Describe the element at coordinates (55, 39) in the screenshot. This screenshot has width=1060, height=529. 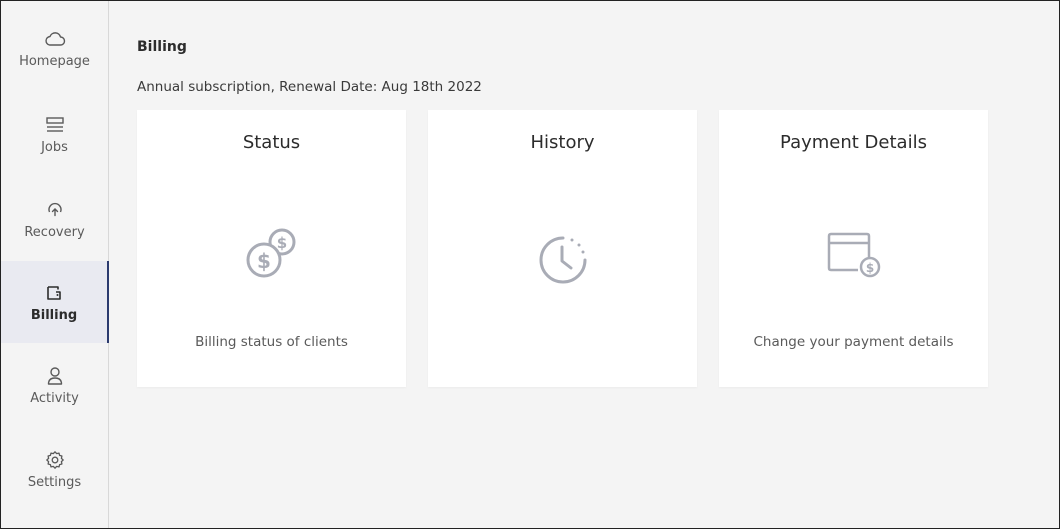
I see `cloud-icon` at that location.